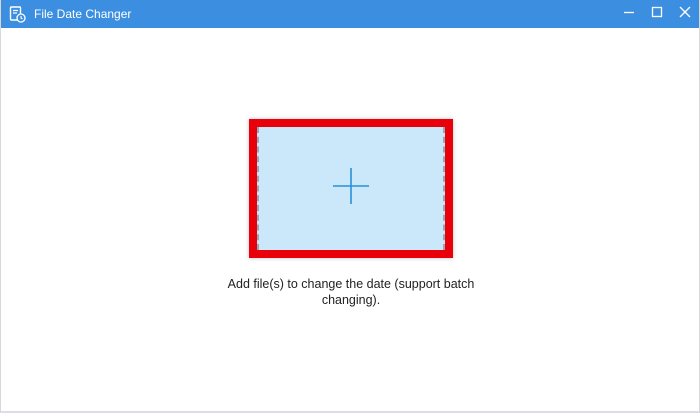 This screenshot has height=413, width=700. I want to click on window-title: File Date Changer, so click(83, 14).